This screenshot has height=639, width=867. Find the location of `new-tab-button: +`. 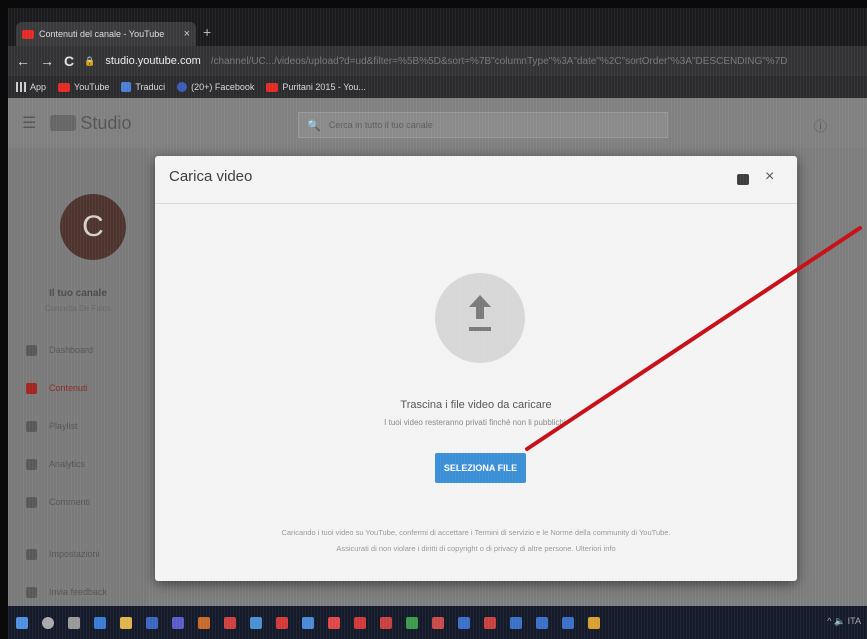

new-tab-button: + is located at coordinates (207, 32).